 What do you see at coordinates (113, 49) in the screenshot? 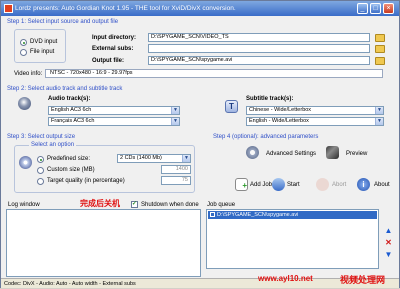
I see `external-subs-label: External subs:` at bounding box center [113, 49].